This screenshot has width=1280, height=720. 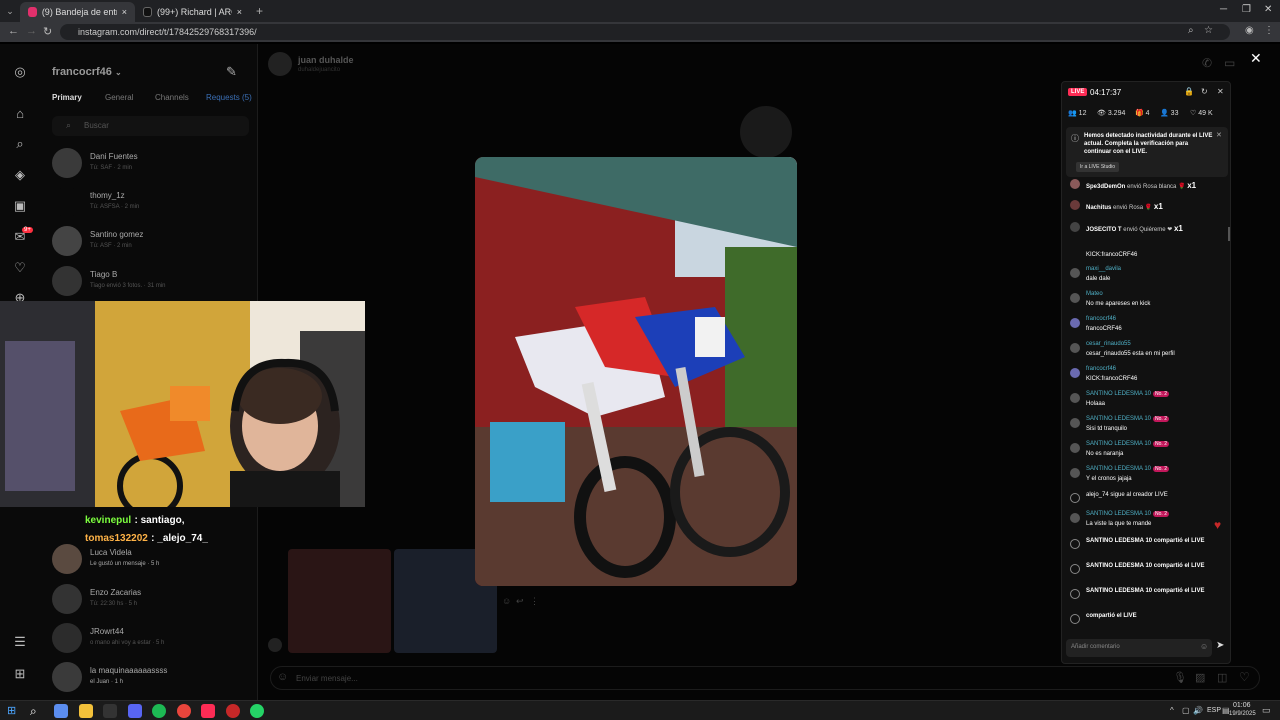 I want to click on new-message-icon: ✎, so click(x=231, y=72).